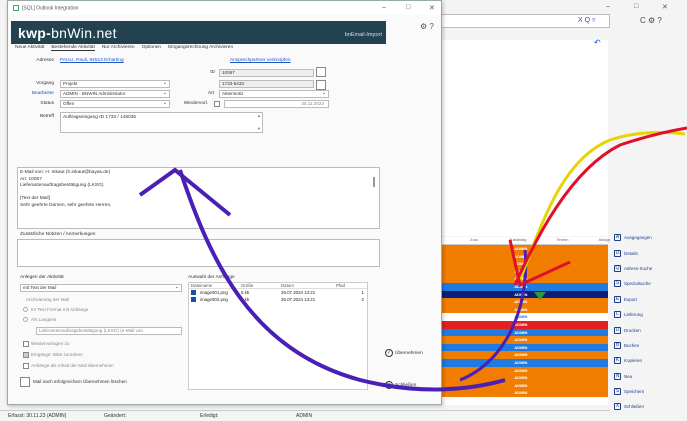  Describe the element at coordinates (161, 122) in the screenshot. I see `betreff-field: Auftragseingang ID 1733 / 148035` at that location.